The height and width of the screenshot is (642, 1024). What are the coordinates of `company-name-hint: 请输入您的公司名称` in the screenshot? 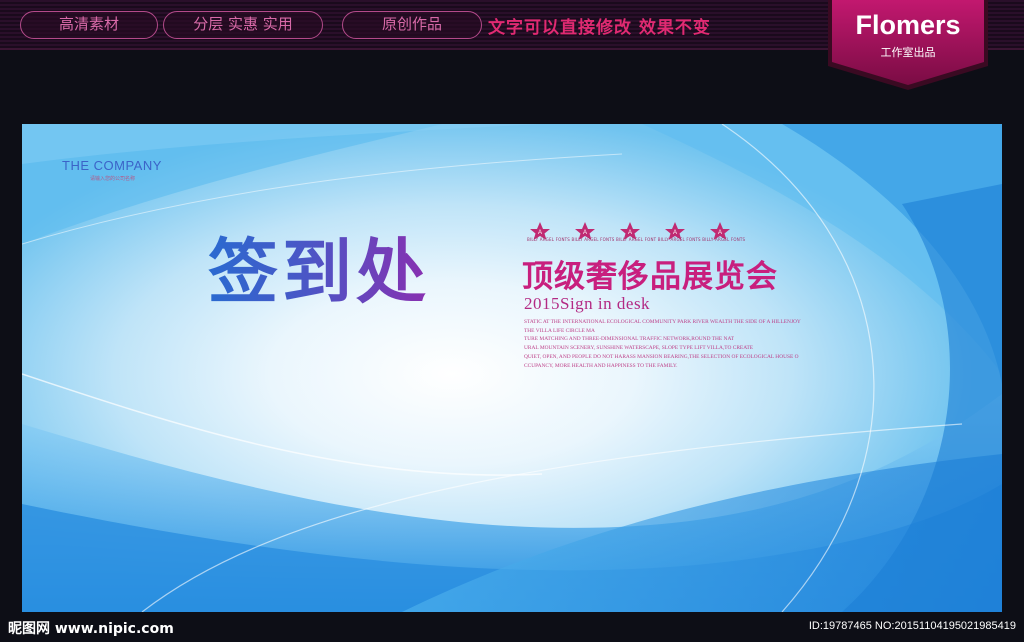 It's located at (113, 179).